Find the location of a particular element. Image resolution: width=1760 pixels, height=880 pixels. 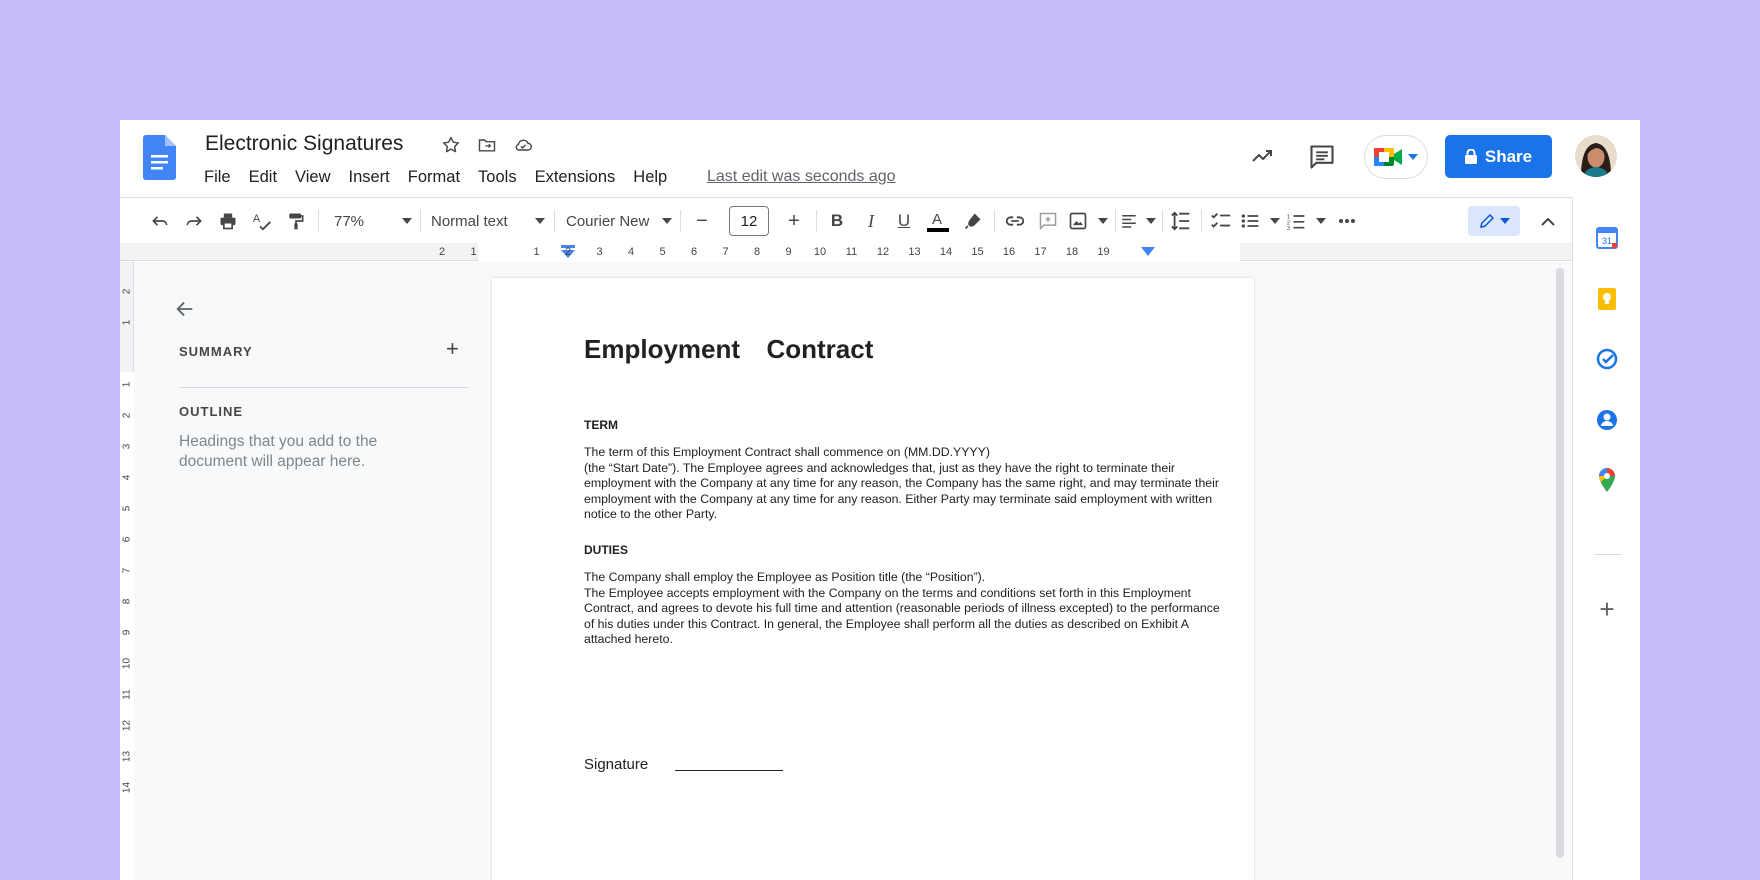

line-spacing-icon is located at coordinates (1181, 221).